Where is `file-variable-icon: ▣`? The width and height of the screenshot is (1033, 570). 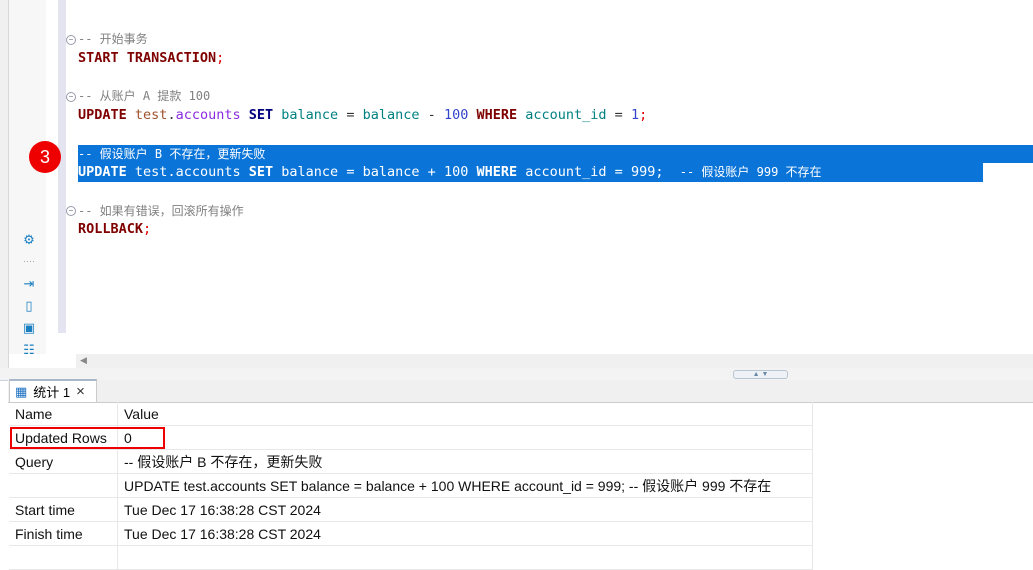
file-variable-icon: ▣ is located at coordinates (29, 328).